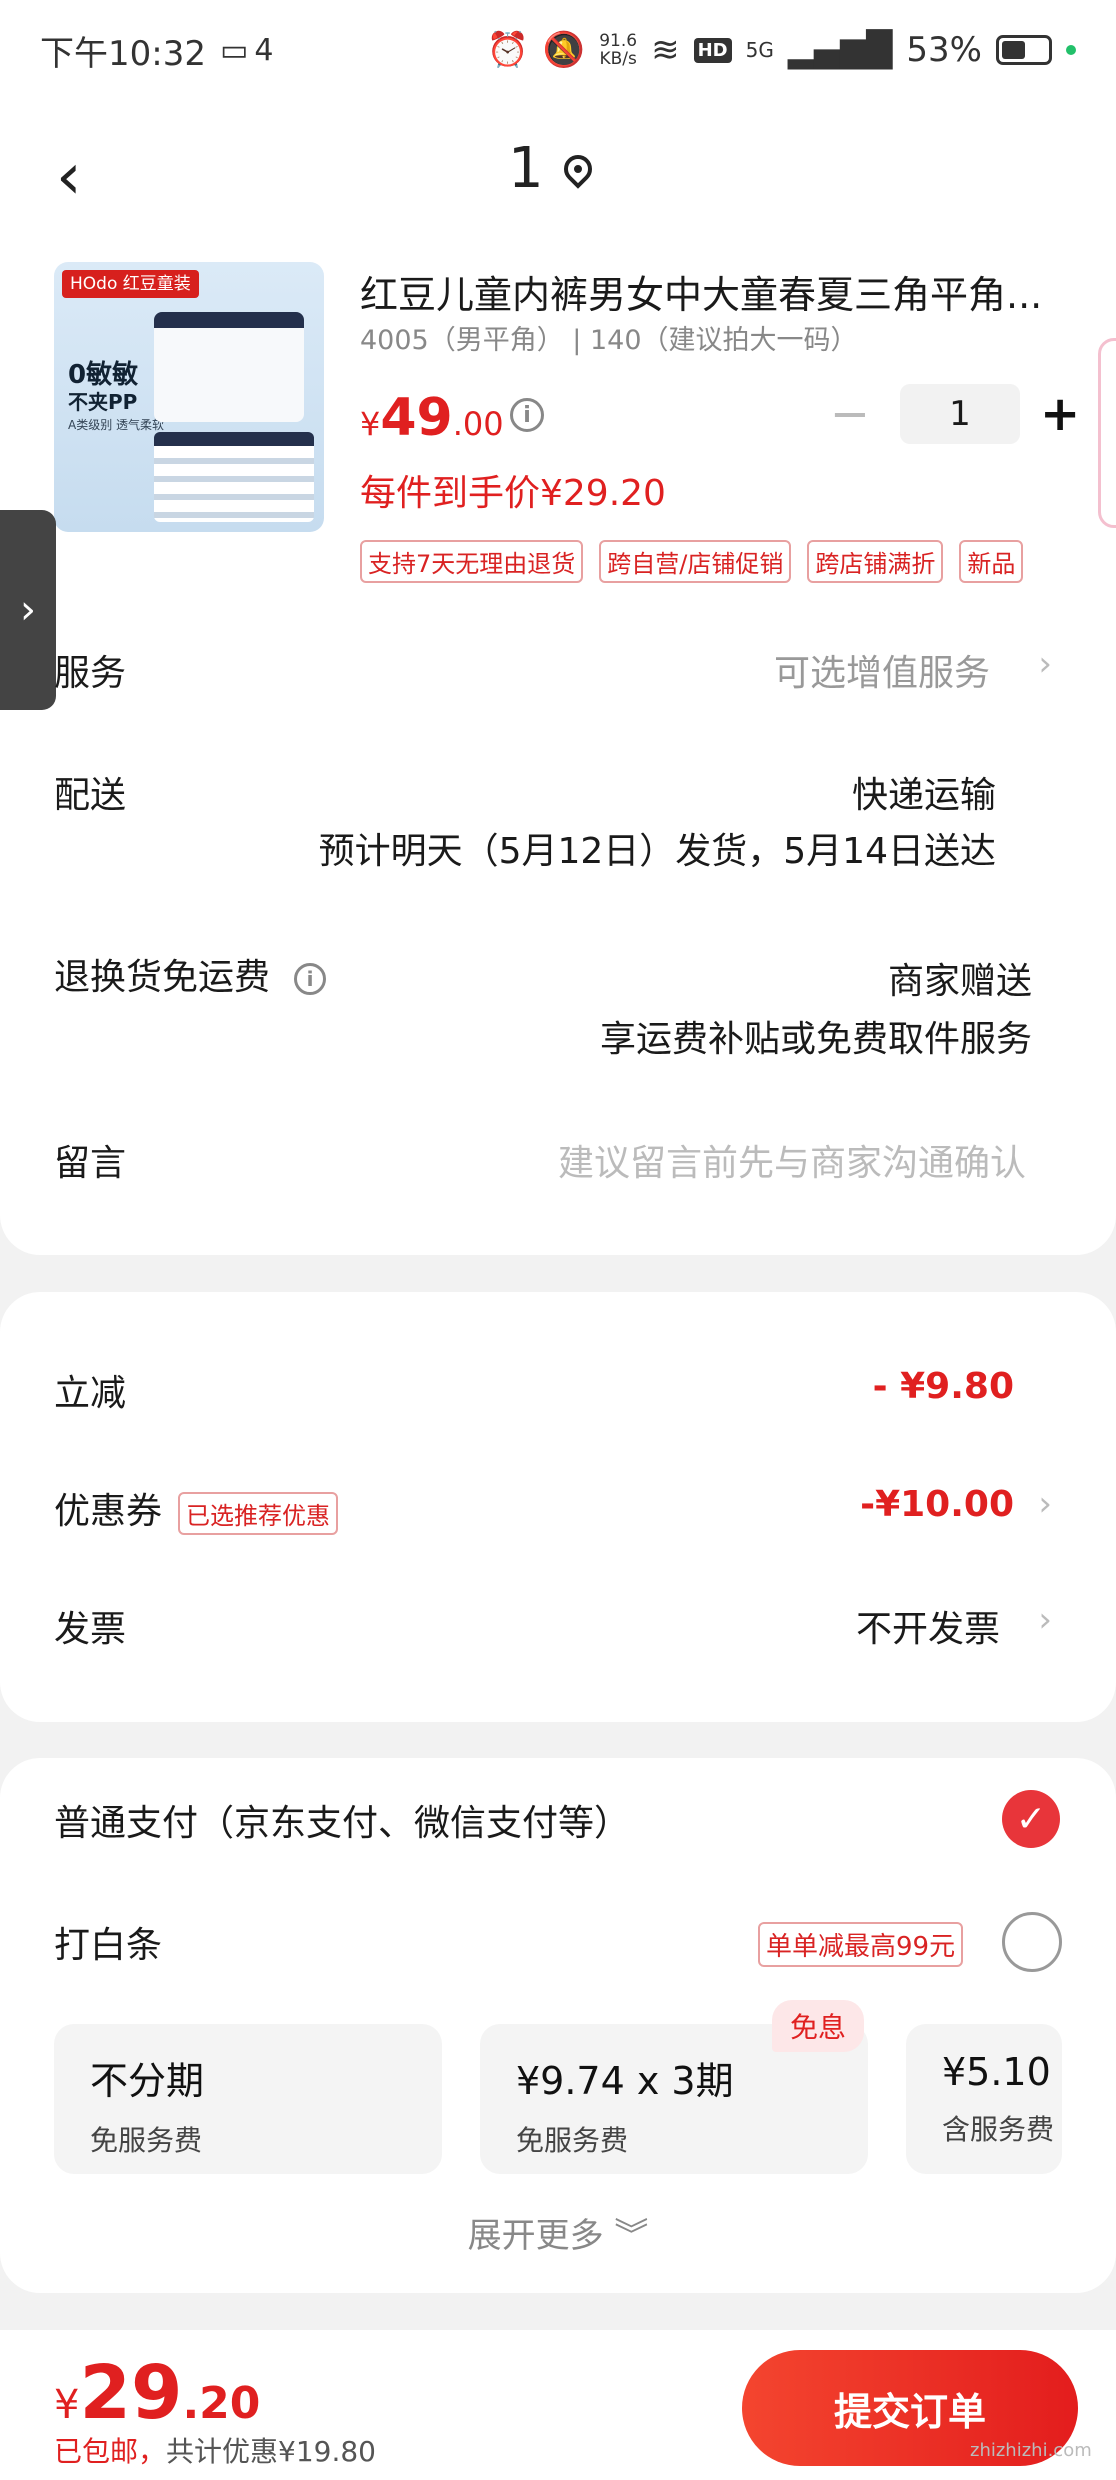 The width and height of the screenshot is (1116, 2480). I want to click on privacy-indicator-dot, so click(1071, 50).